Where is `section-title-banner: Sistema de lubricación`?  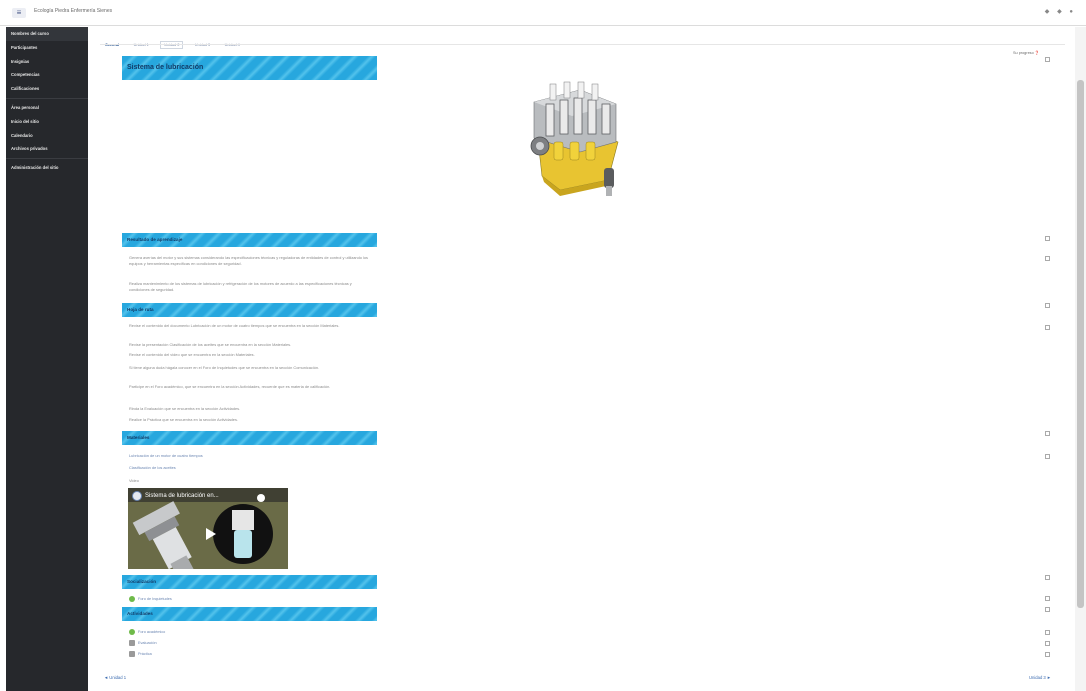
section-title-banner: Sistema de lubricación is located at coordinates (249, 68).